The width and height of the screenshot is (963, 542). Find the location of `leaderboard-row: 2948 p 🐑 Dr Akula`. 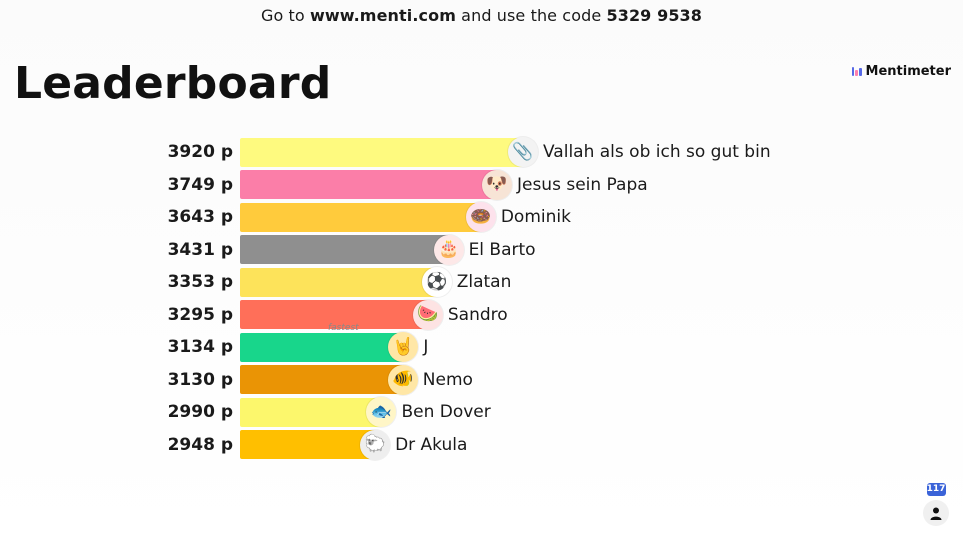

leaderboard-row: 2948 p 🐑 Dr Akula is located at coordinates (500, 445).